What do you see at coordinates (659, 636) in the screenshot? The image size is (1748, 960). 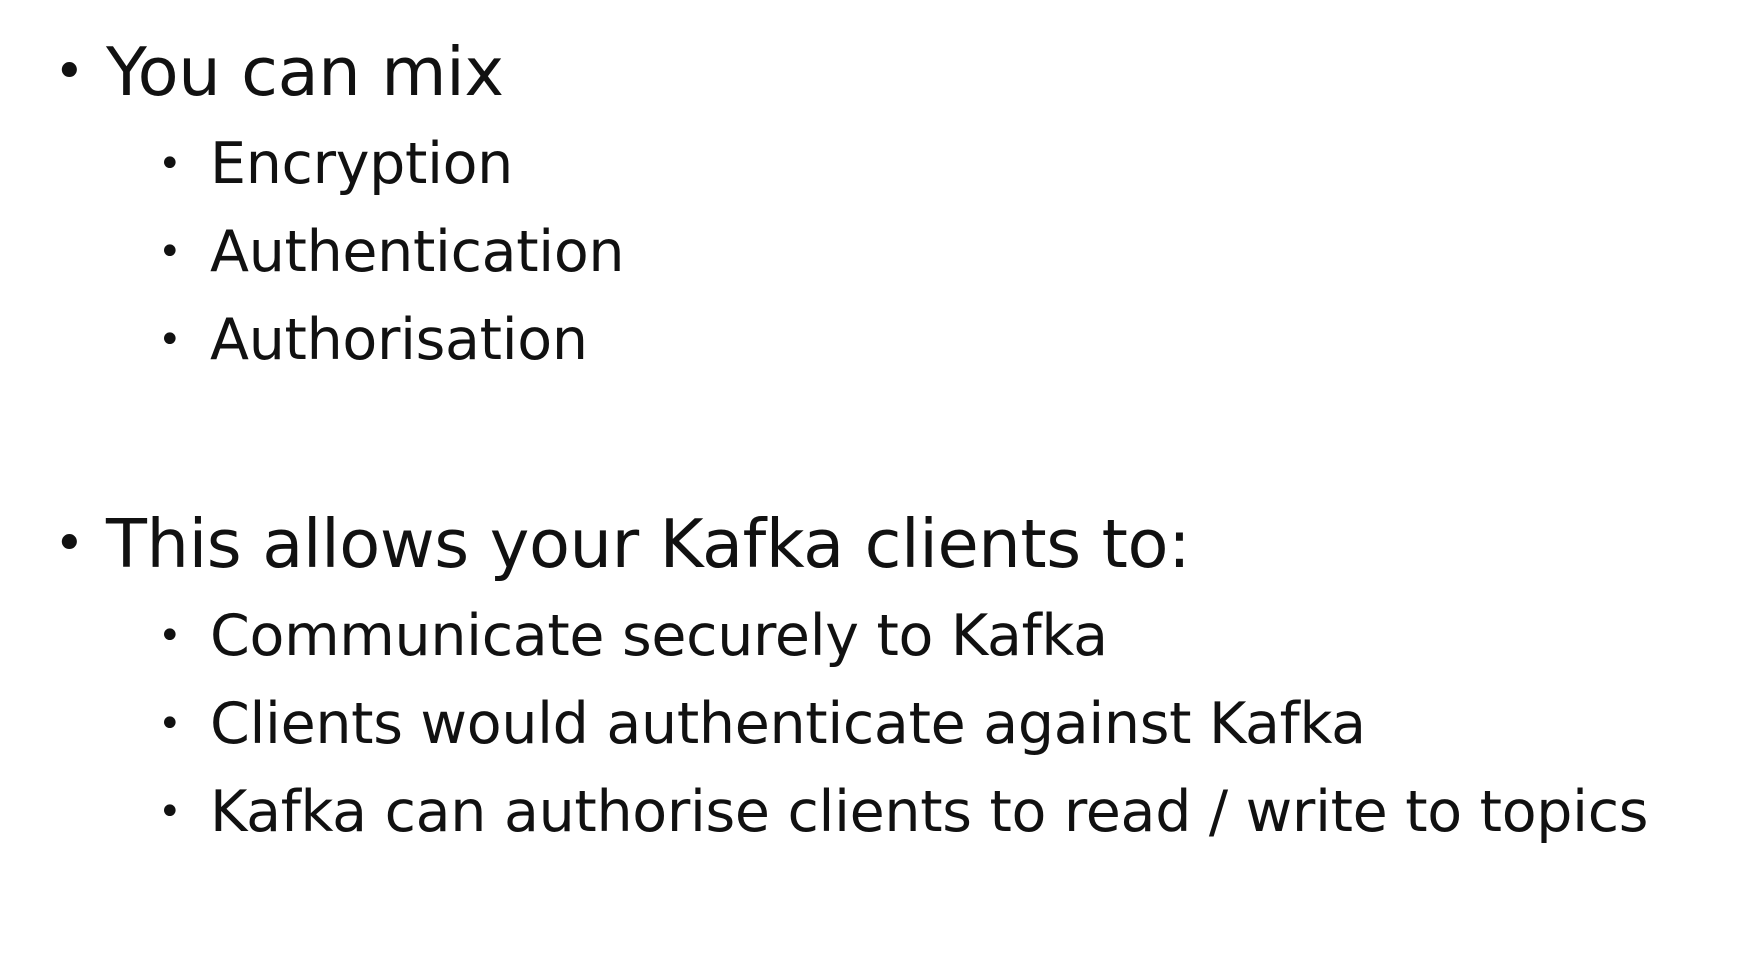 I see `sub-bullet-text: Communicate securely to Kafka` at bounding box center [659, 636].